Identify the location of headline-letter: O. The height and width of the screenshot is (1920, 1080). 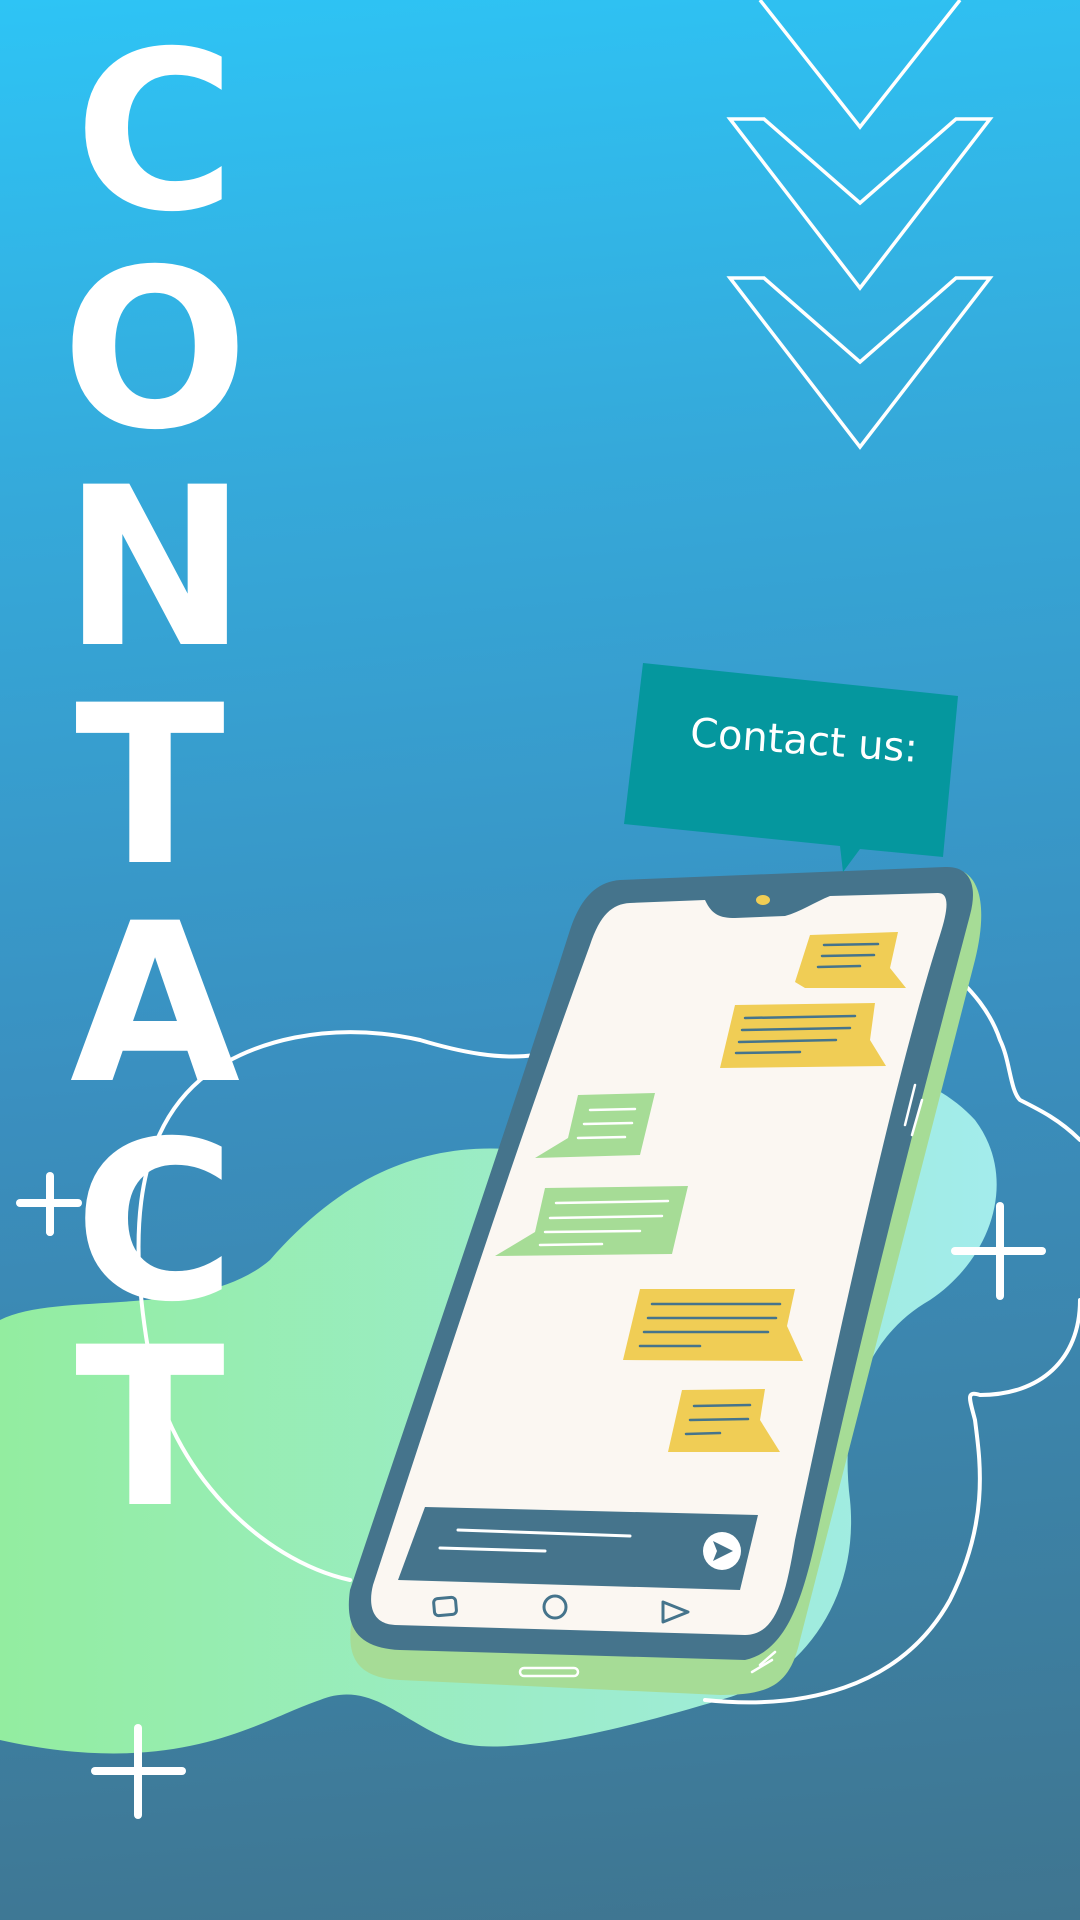
(155, 350).